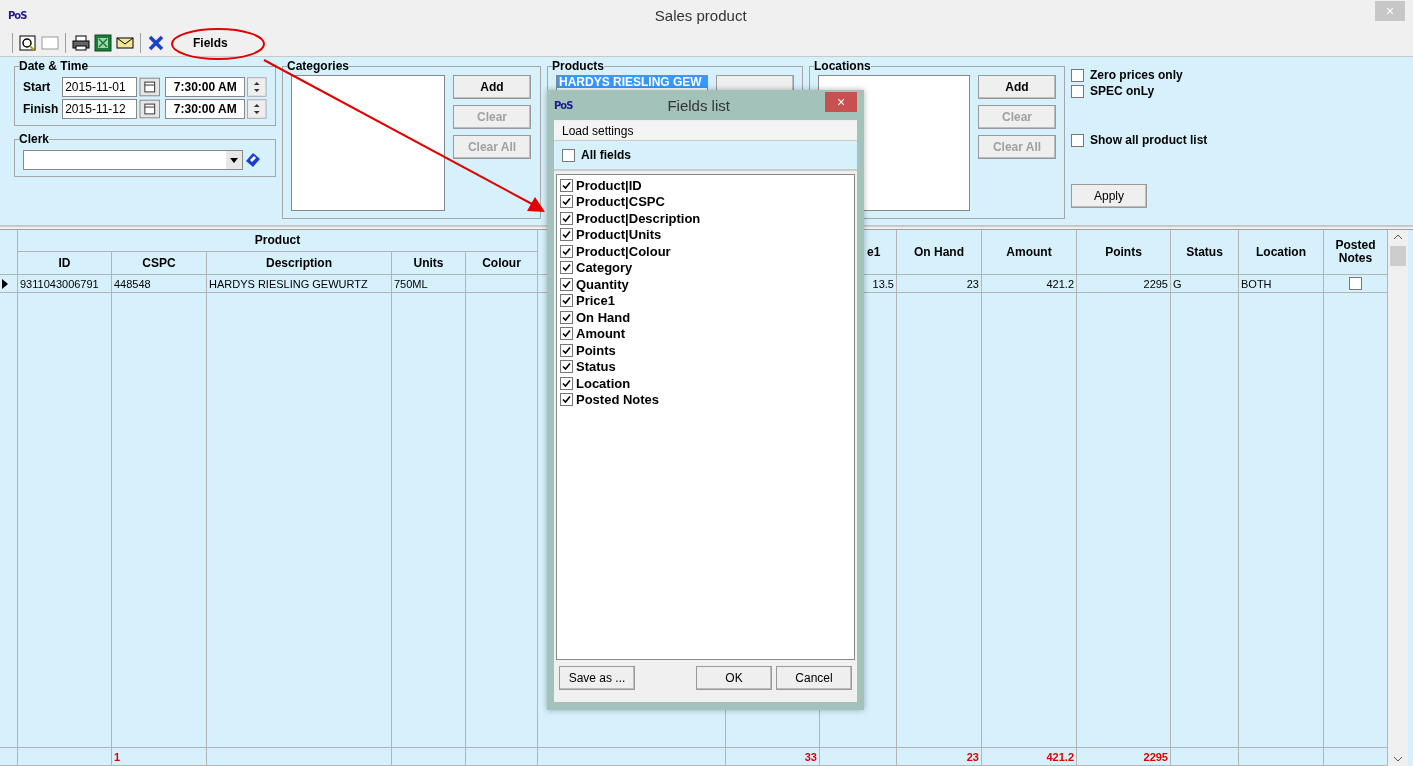  What do you see at coordinates (1124, 757) in the screenshot?
I see `total-cell: 2295` at bounding box center [1124, 757].